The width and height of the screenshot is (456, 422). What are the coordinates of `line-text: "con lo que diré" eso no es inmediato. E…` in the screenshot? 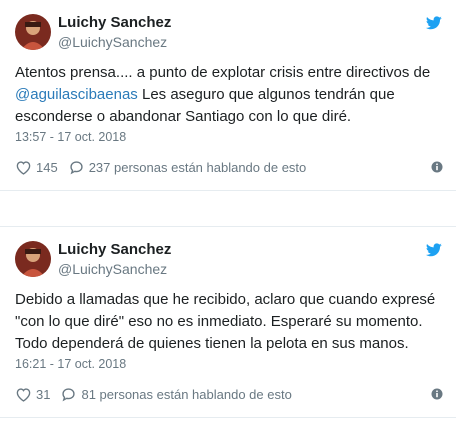 It's located at (219, 321).